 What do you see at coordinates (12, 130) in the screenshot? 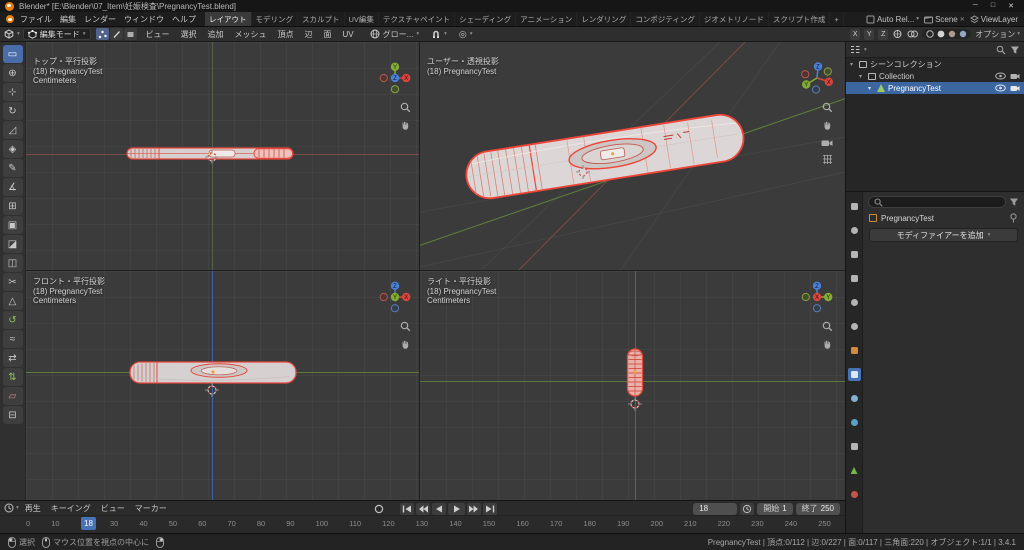
I see `scale-tool: ◿` at bounding box center [12, 130].